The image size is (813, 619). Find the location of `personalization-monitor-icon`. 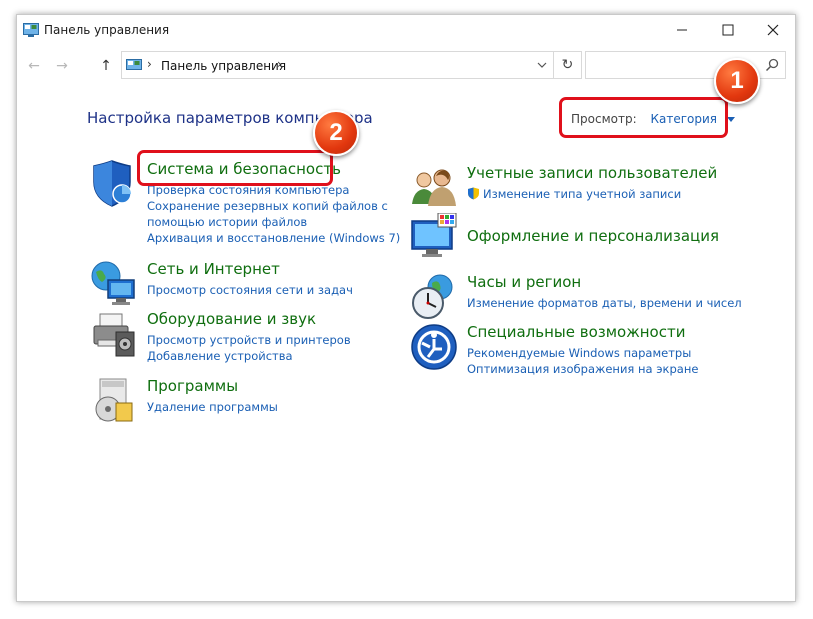

personalization-monitor-icon is located at coordinates (434, 235).